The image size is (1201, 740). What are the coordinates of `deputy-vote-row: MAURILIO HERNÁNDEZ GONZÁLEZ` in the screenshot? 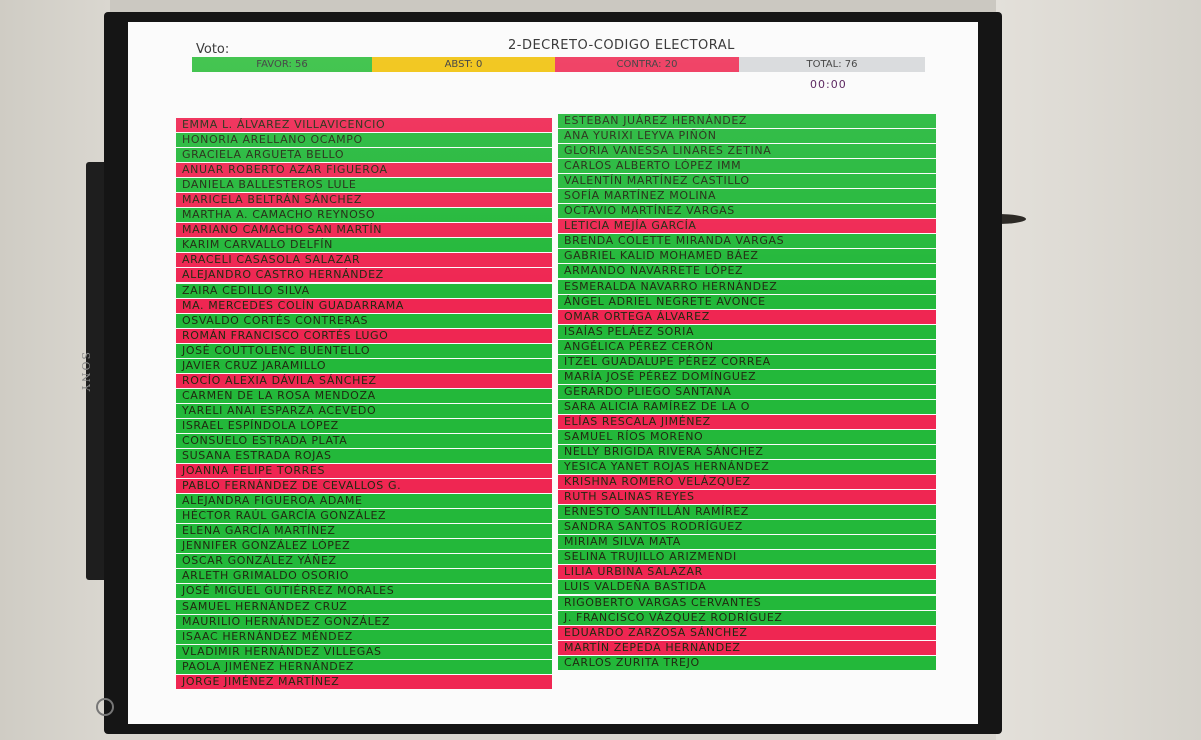 It's located at (364, 621).